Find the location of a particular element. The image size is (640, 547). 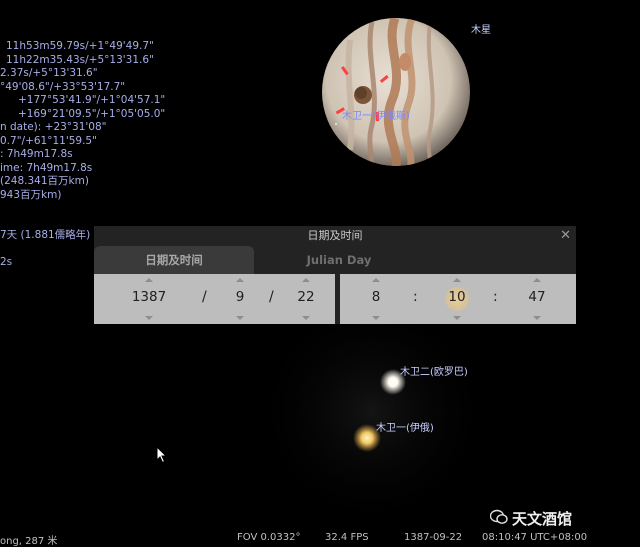

year-down-arrow-icon is located at coordinates (149, 318).